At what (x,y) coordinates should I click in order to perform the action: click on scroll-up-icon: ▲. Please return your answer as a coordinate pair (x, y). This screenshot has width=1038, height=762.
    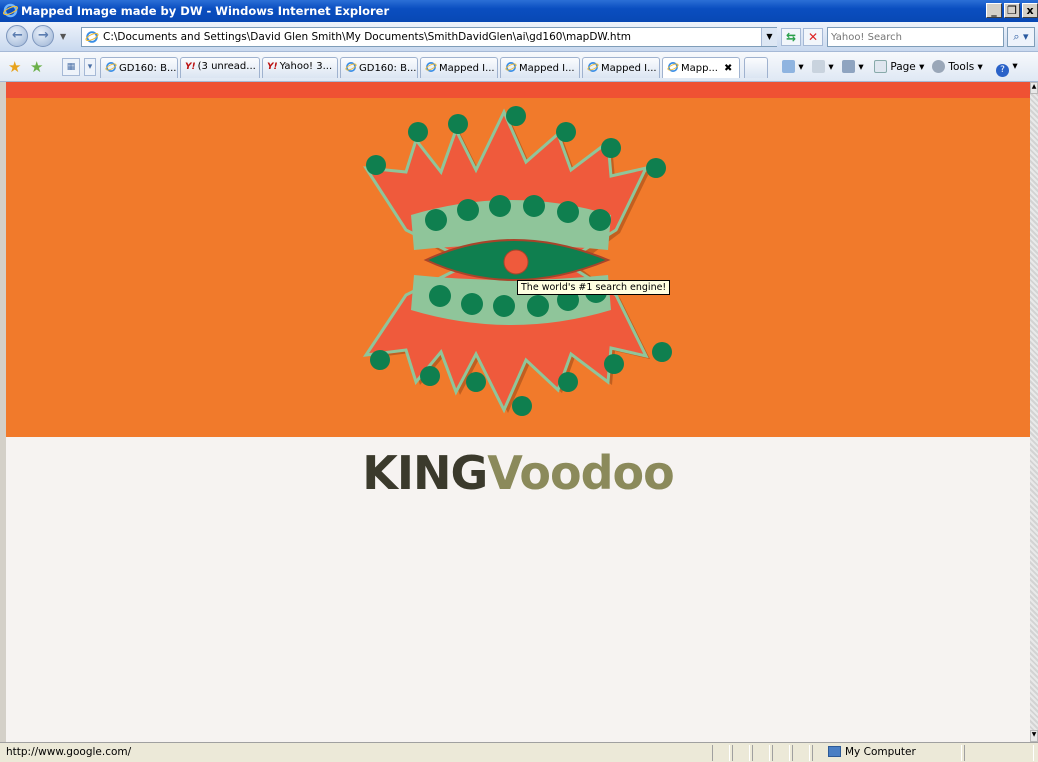
    Looking at the image, I should click on (1034, 88).